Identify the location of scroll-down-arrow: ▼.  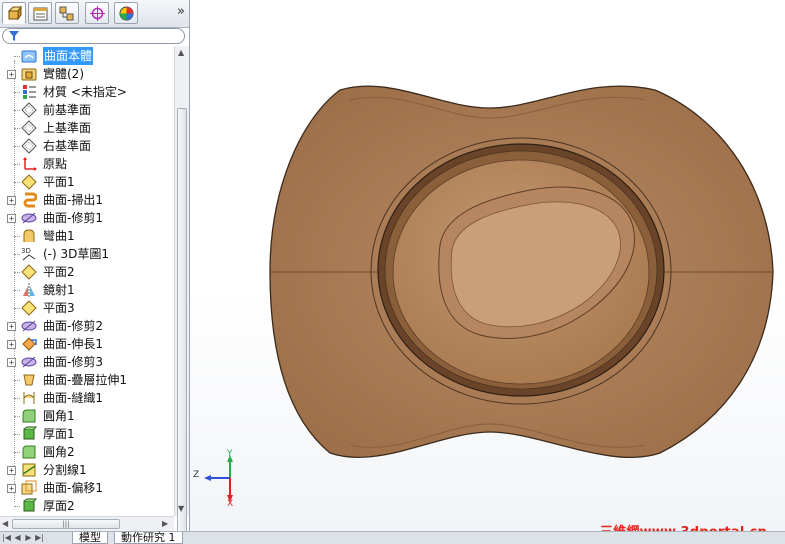
(181, 508).